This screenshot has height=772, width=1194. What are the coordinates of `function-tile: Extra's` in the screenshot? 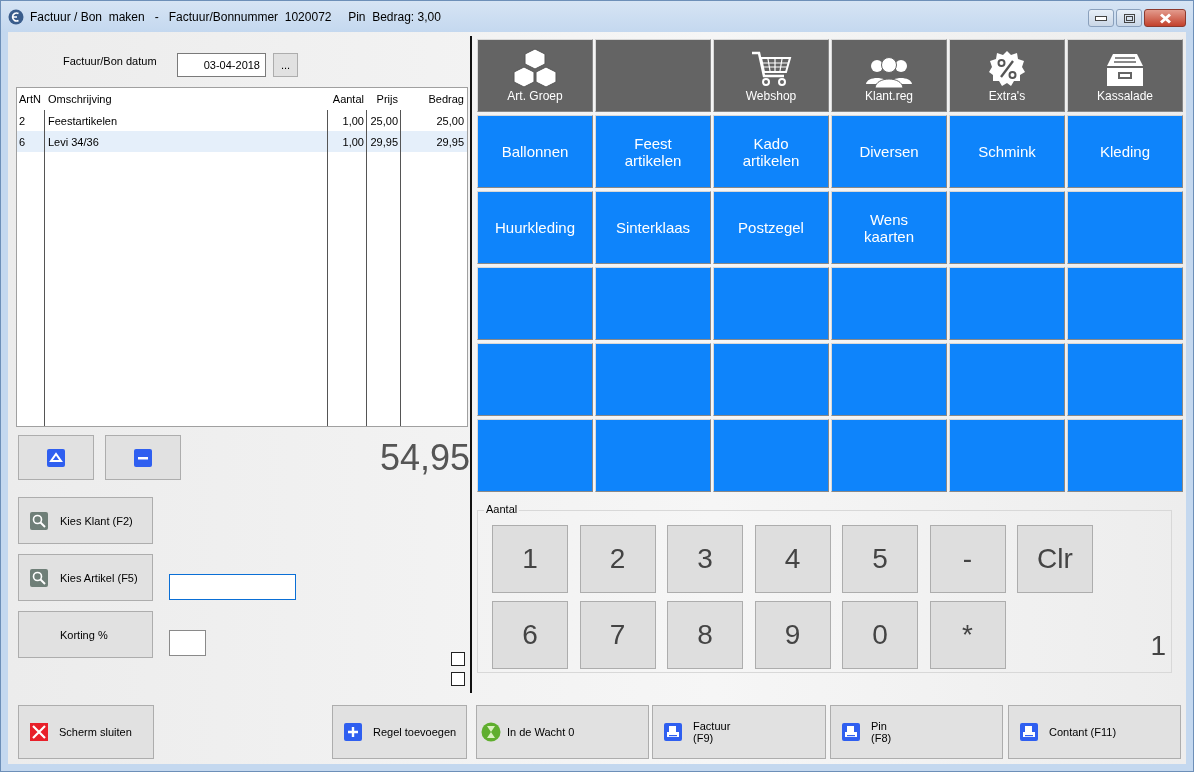 It's located at (1007, 75).